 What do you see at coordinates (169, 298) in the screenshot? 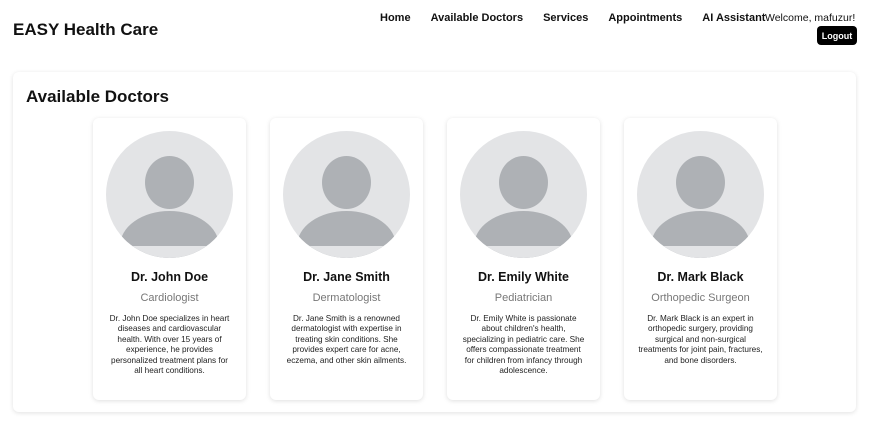
I see `doctor-specialty: Cardiologist` at bounding box center [169, 298].